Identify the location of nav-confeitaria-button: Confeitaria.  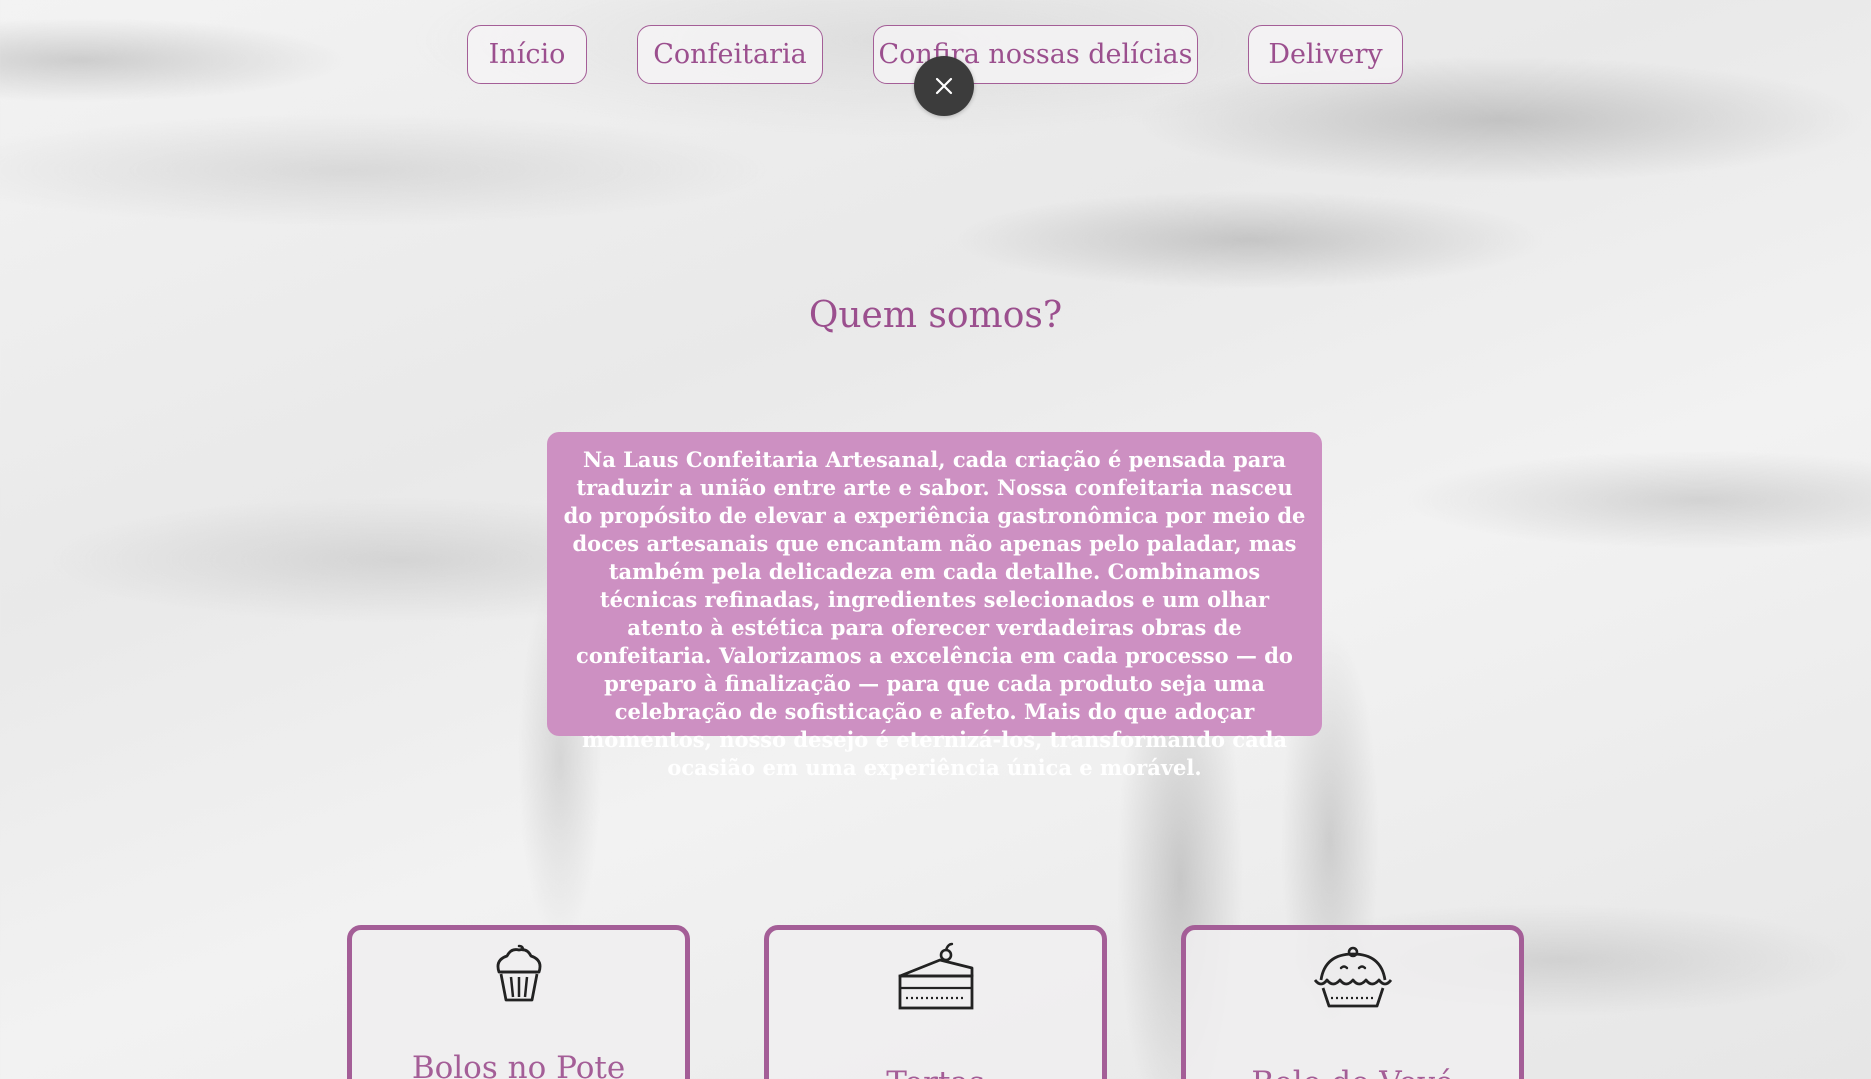
(730, 54).